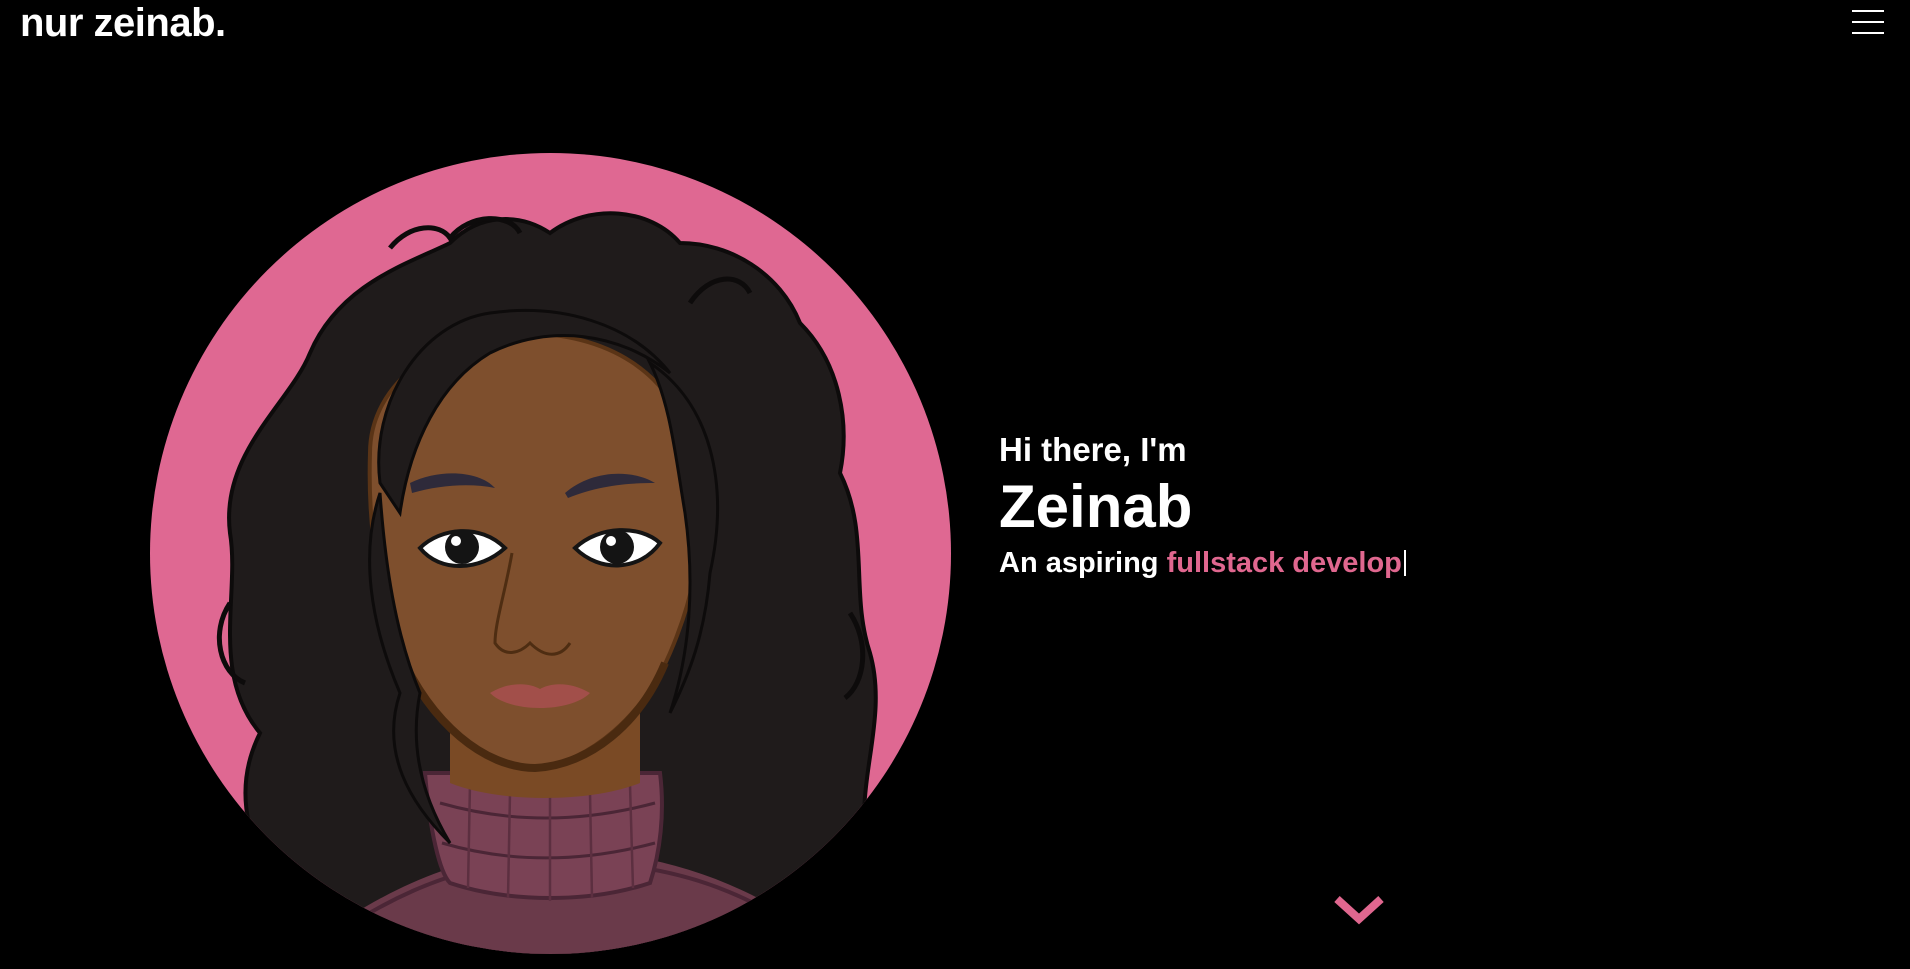 The image size is (1910, 969). I want to click on tagline: An aspiring fullstack develop, so click(1202, 563).